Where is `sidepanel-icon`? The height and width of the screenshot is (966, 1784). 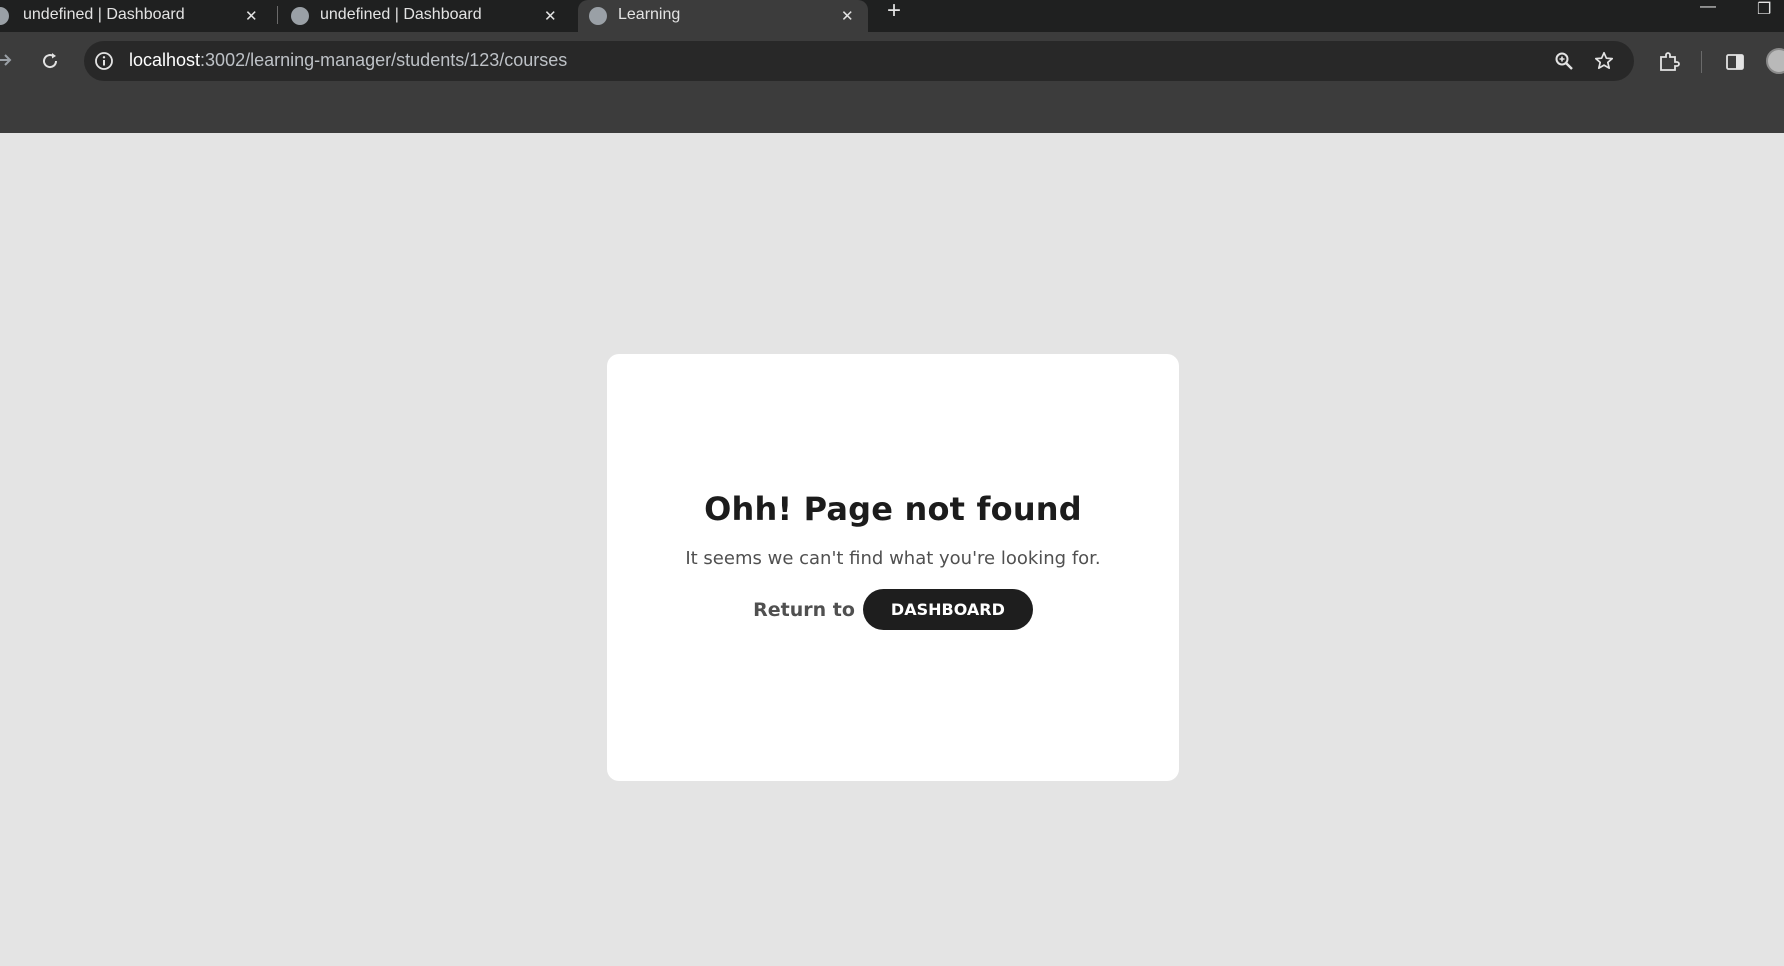
sidepanel-icon is located at coordinates (1735, 62).